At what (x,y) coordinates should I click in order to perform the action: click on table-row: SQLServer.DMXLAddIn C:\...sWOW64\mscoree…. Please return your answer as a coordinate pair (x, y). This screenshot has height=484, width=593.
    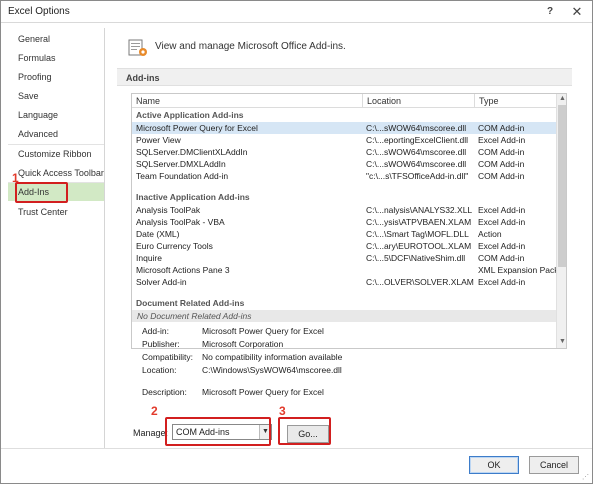
    Looking at the image, I should click on (344, 164).